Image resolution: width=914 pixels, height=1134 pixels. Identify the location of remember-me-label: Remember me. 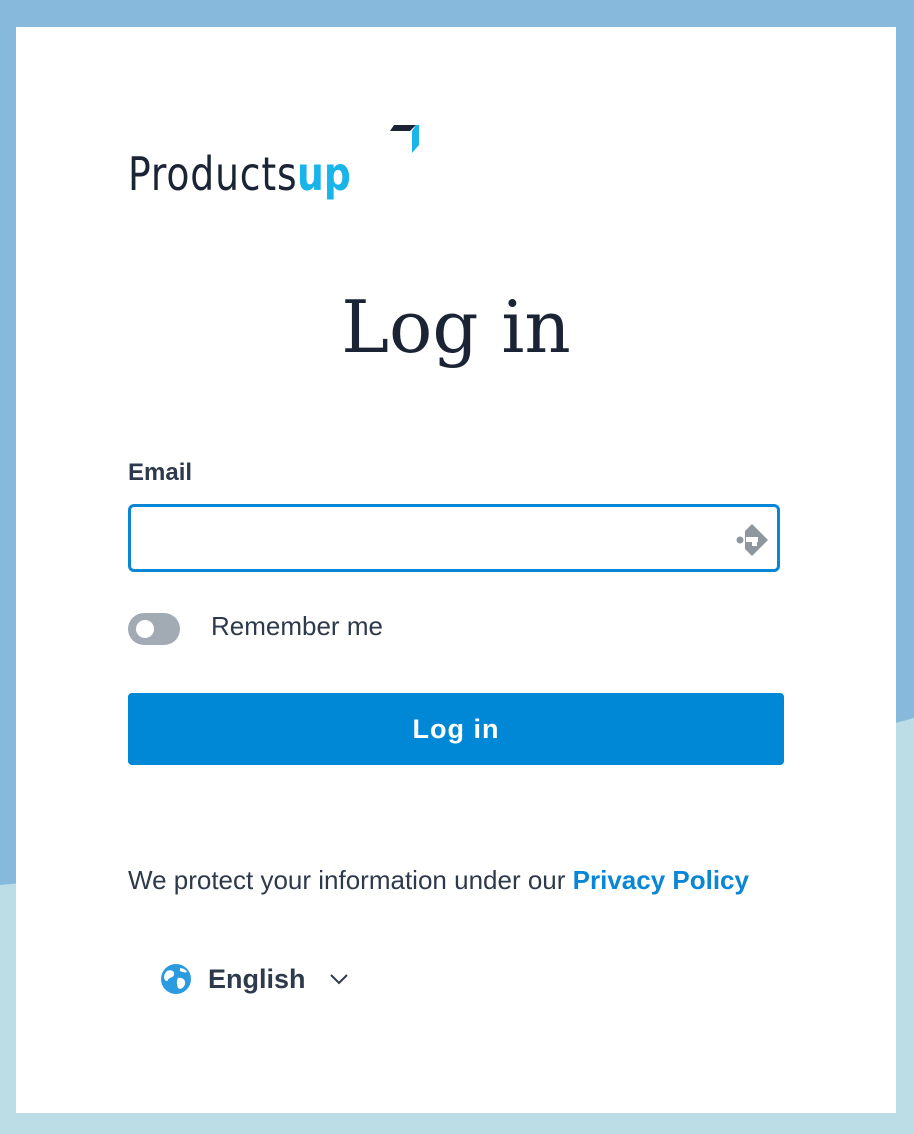
(297, 626).